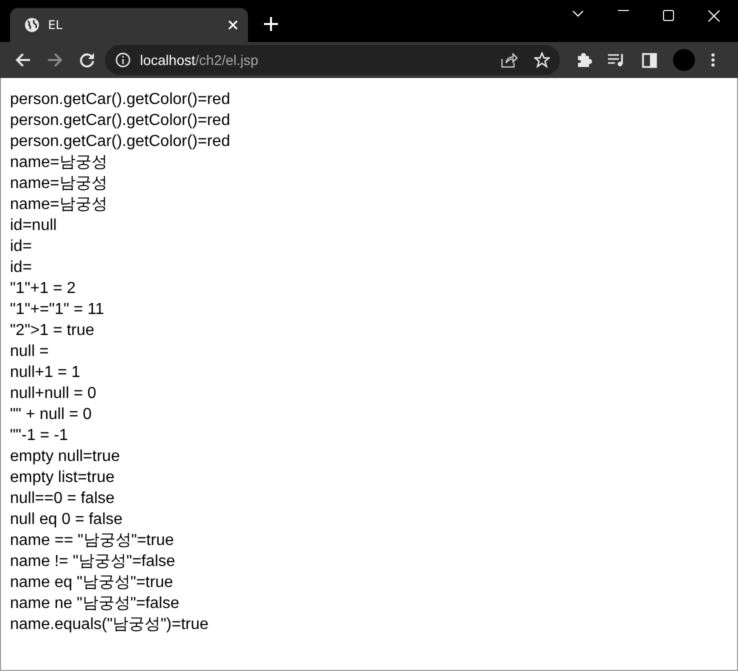 The height and width of the screenshot is (671, 738). Describe the element at coordinates (271, 24) in the screenshot. I see `new-tab-icon` at that location.